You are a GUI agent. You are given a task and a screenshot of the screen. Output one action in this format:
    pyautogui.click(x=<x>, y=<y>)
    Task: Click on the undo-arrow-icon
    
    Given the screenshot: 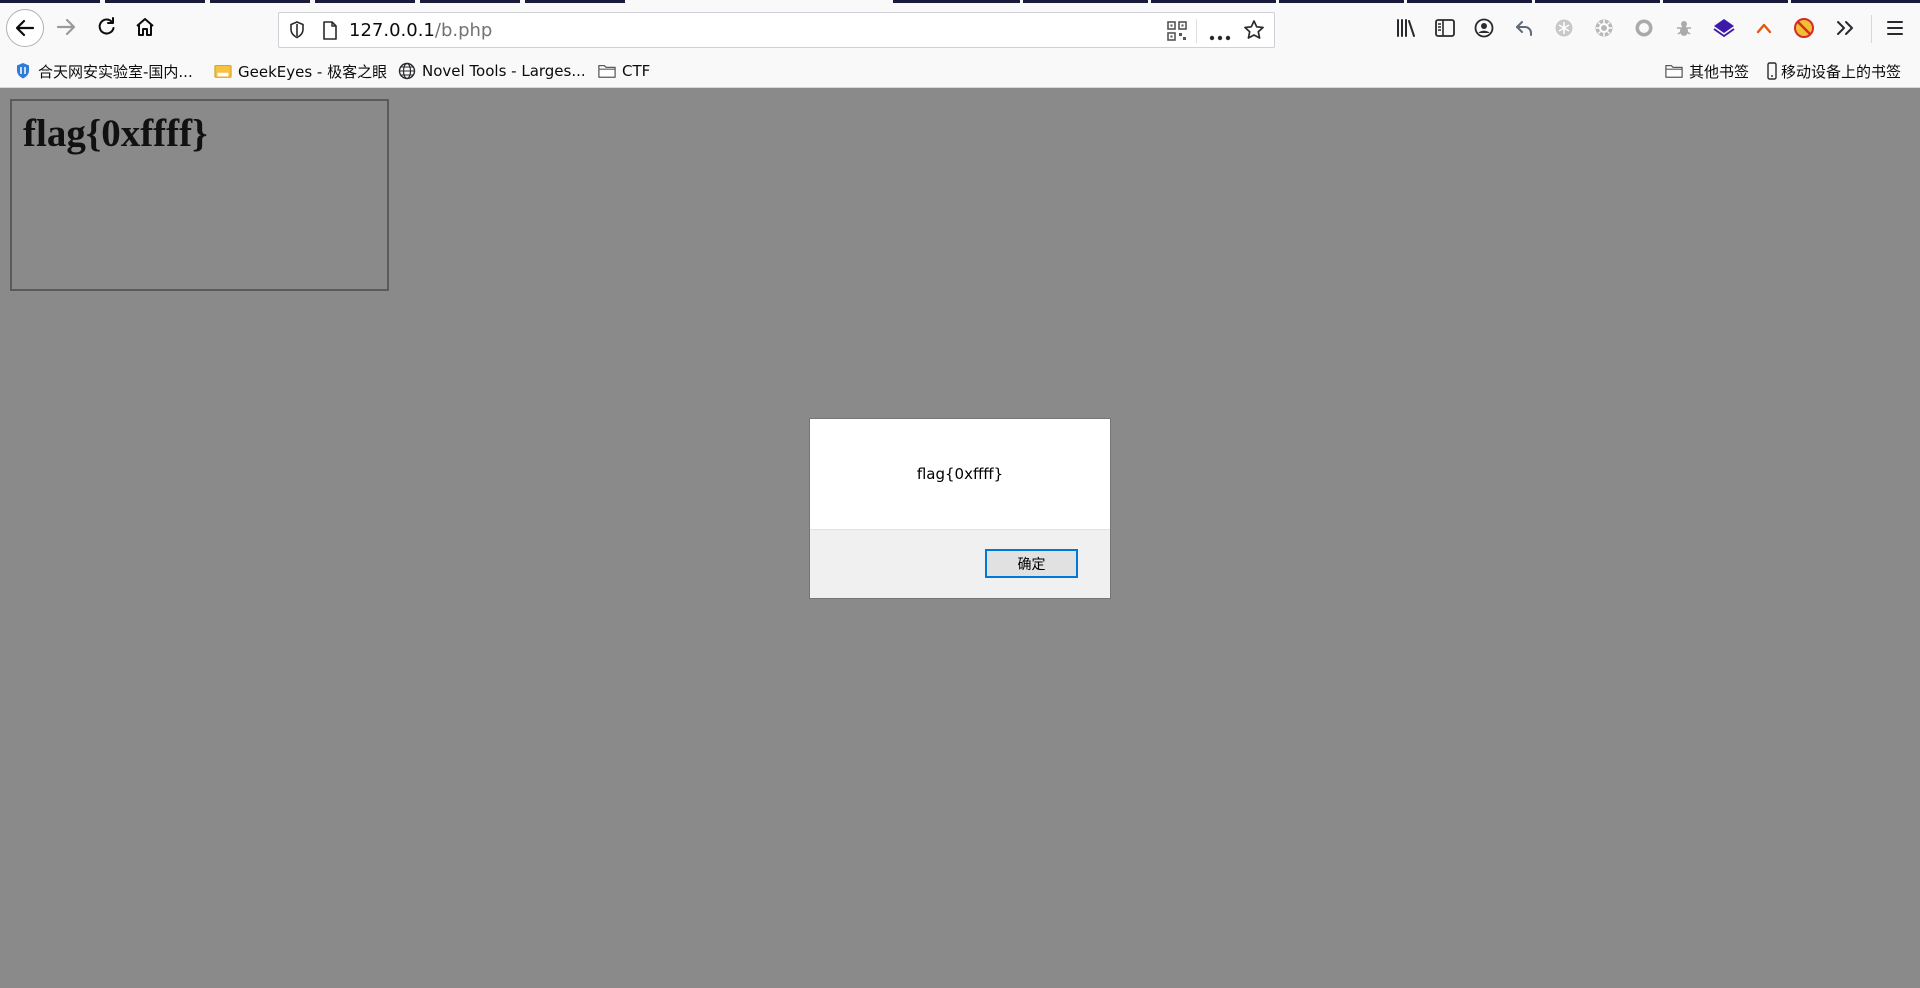 What is the action you would take?
    pyautogui.click(x=1524, y=30)
    